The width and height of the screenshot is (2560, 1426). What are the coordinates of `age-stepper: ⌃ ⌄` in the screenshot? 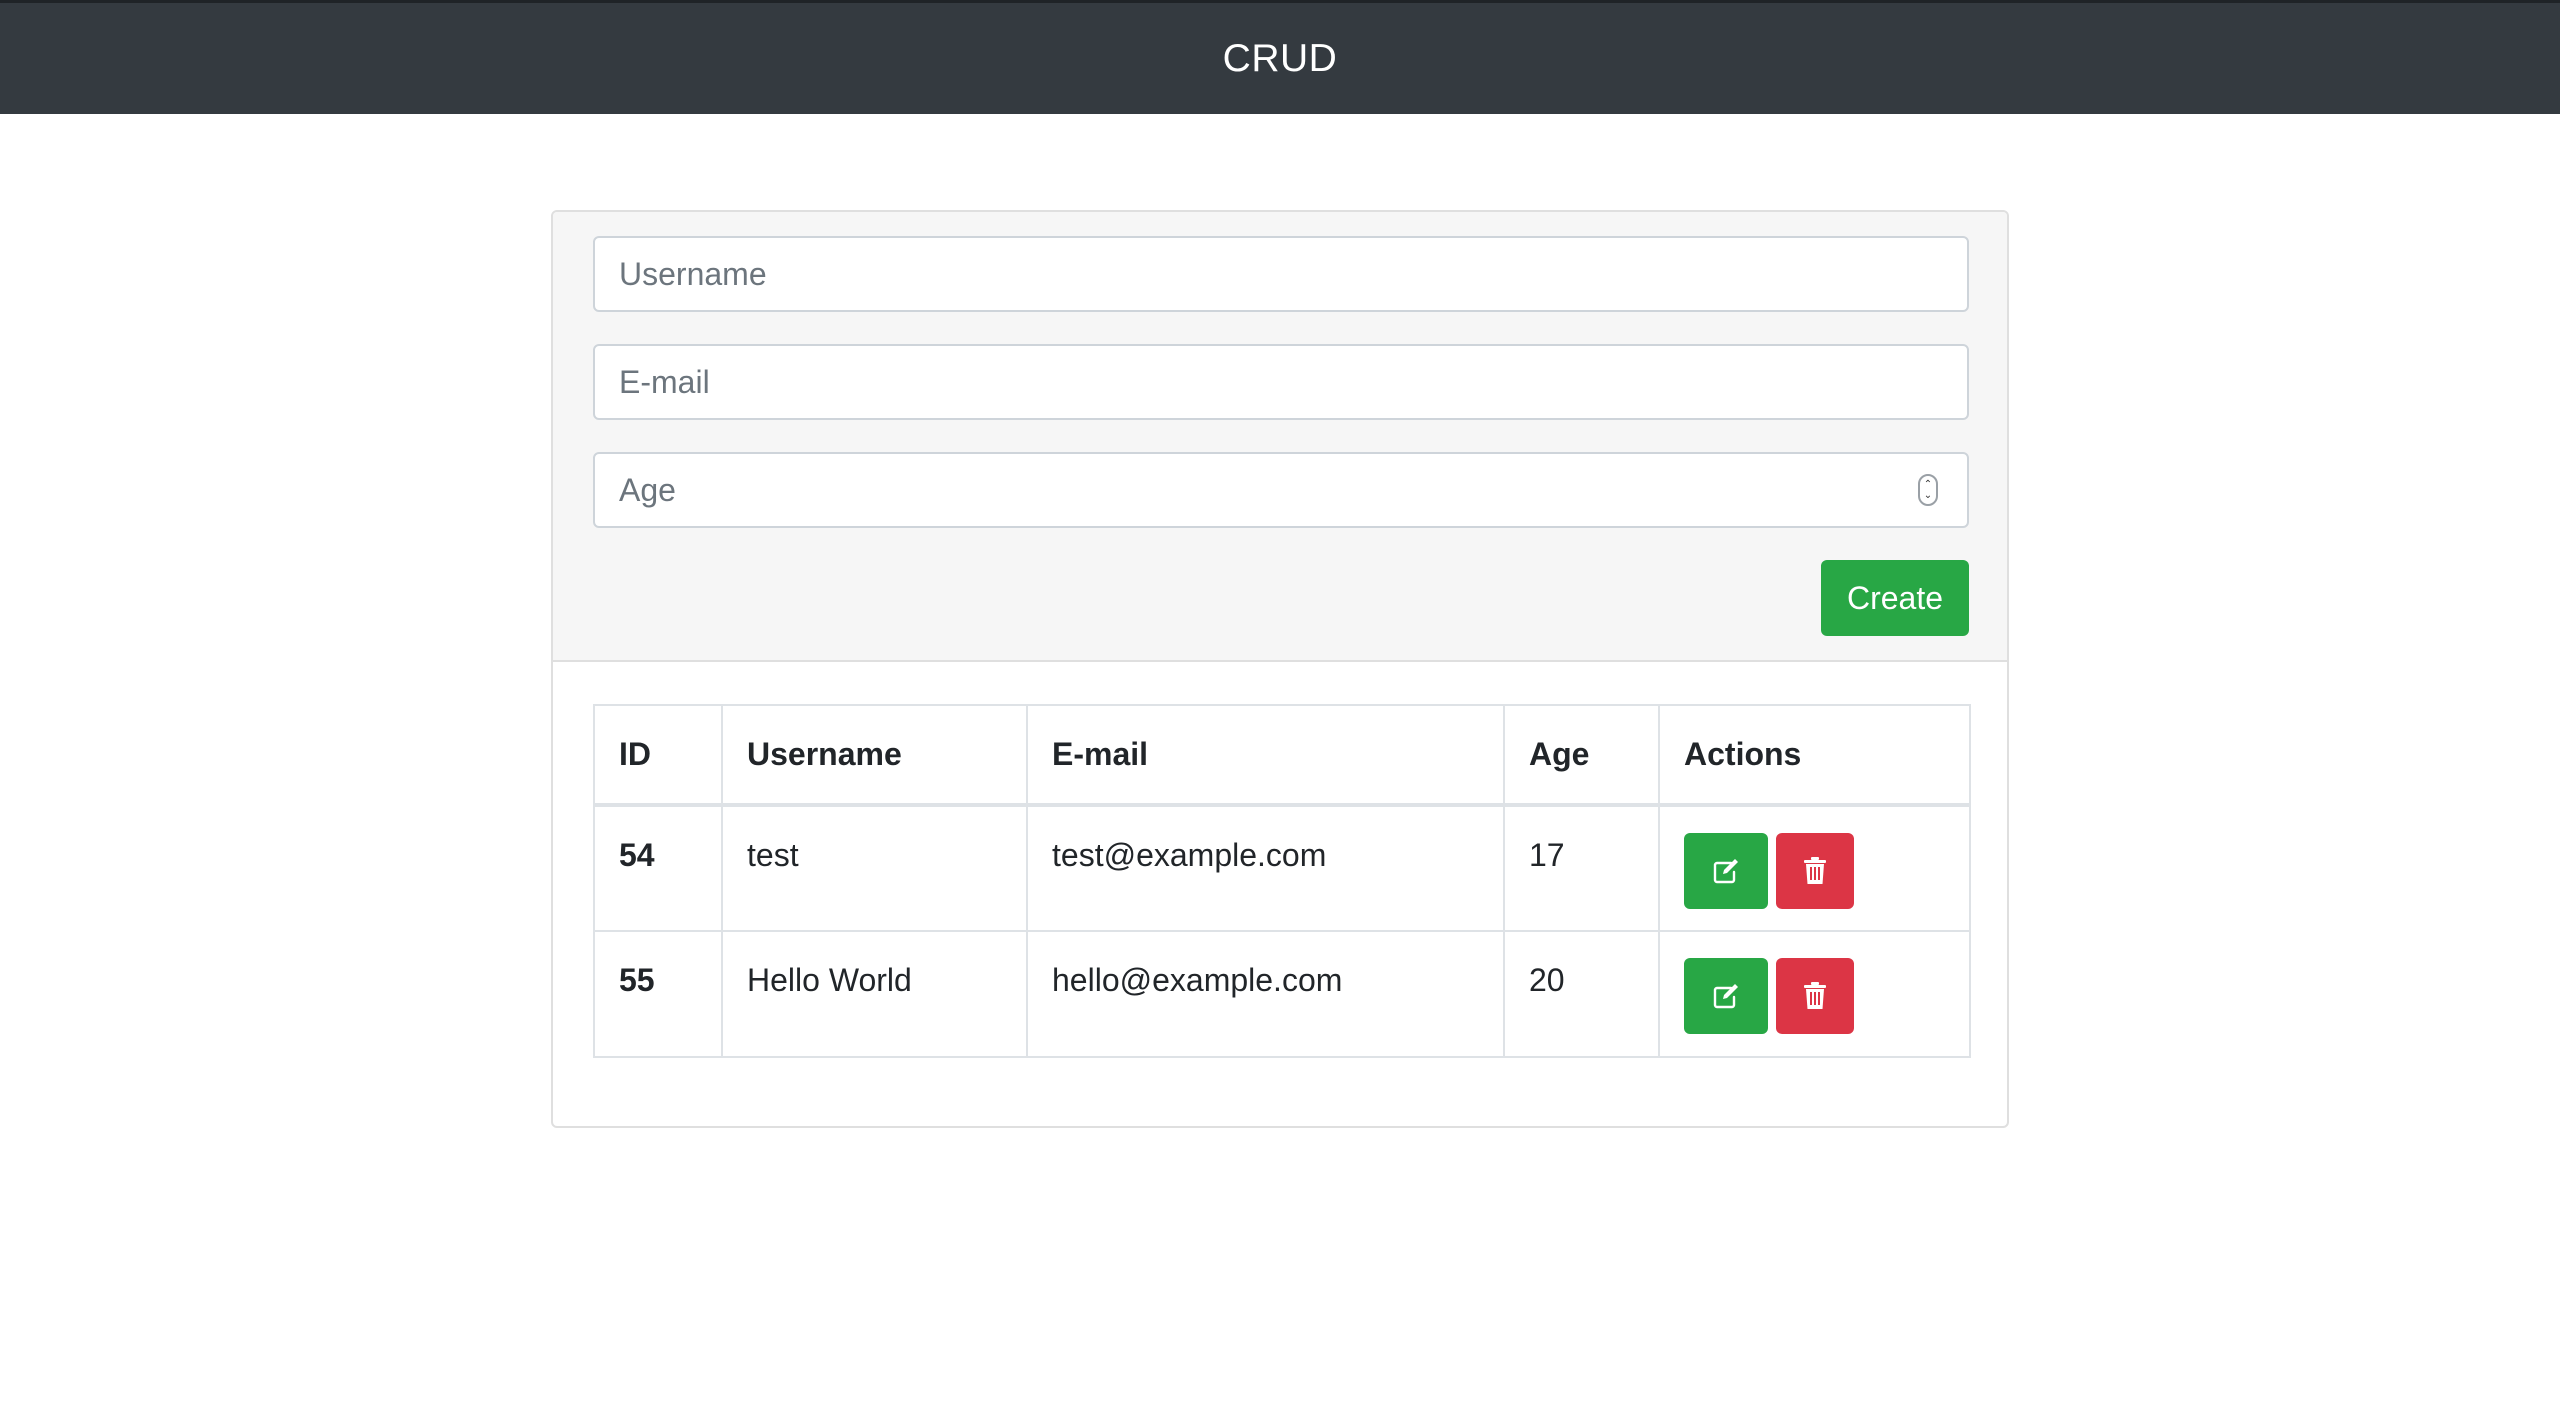 It's located at (1928, 490).